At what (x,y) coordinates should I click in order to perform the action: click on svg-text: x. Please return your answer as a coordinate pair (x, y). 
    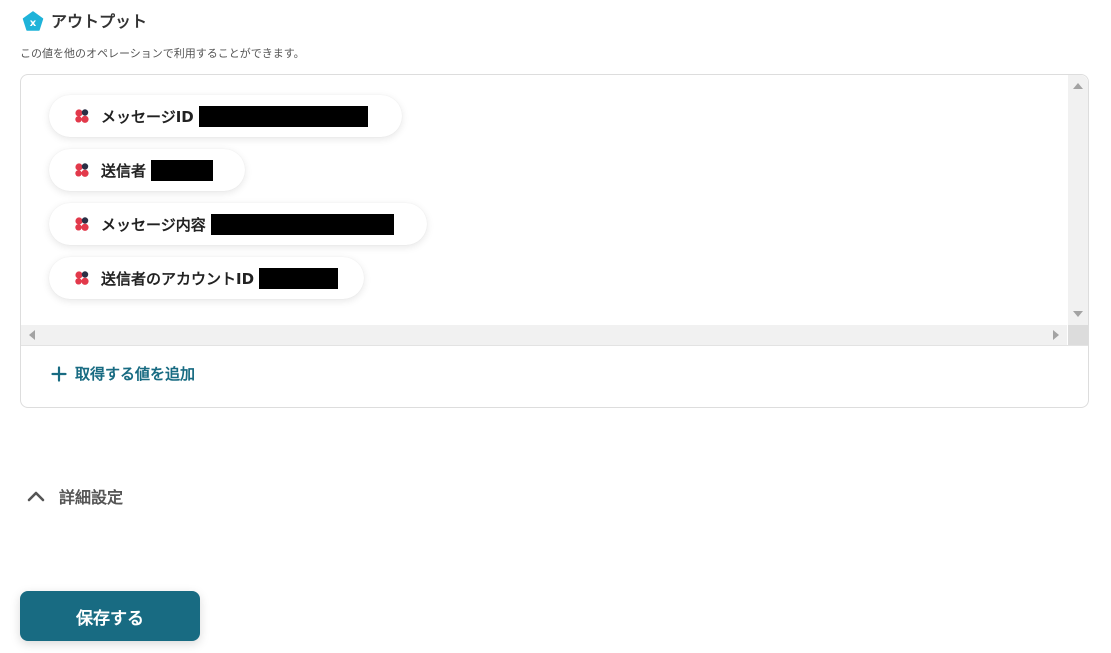
    Looking at the image, I should click on (33, 23).